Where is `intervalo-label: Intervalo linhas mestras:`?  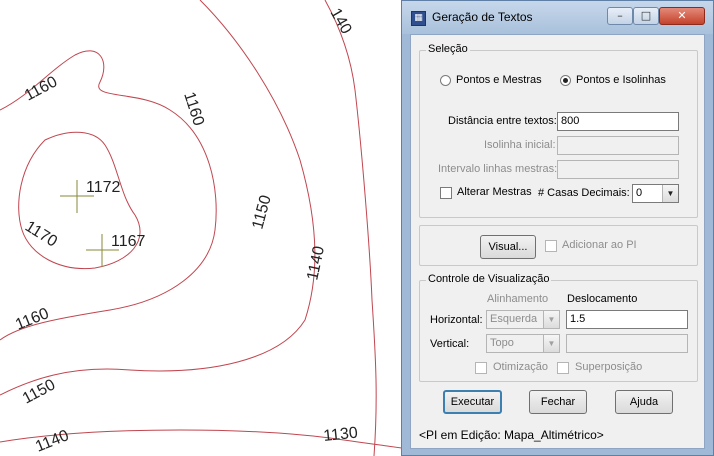
intervalo-label: Intervalo linhas mestras: is located at coordinates (498, 169).